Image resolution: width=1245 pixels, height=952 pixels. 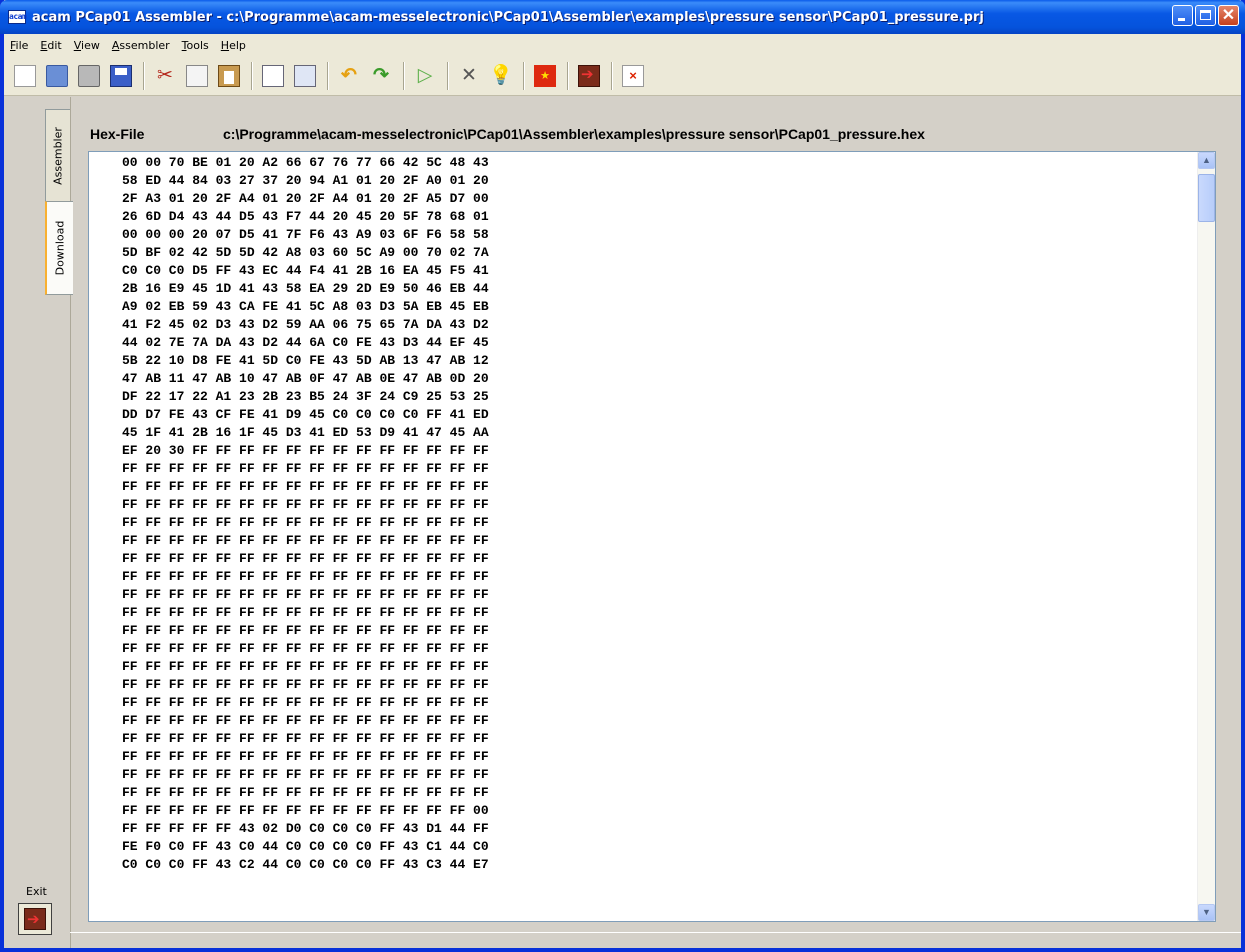 I want to click on scroll-thumb, so click(x=1206, y=198).